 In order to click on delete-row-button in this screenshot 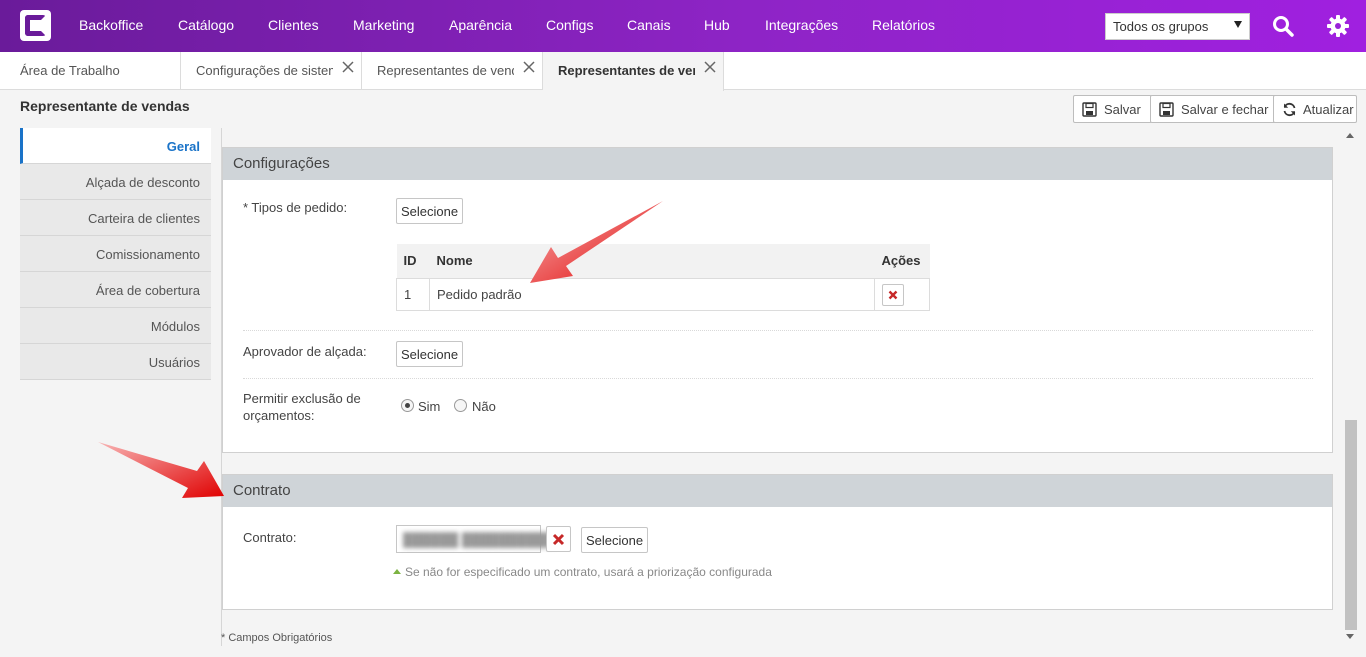, I will do `click(893, 295)`.